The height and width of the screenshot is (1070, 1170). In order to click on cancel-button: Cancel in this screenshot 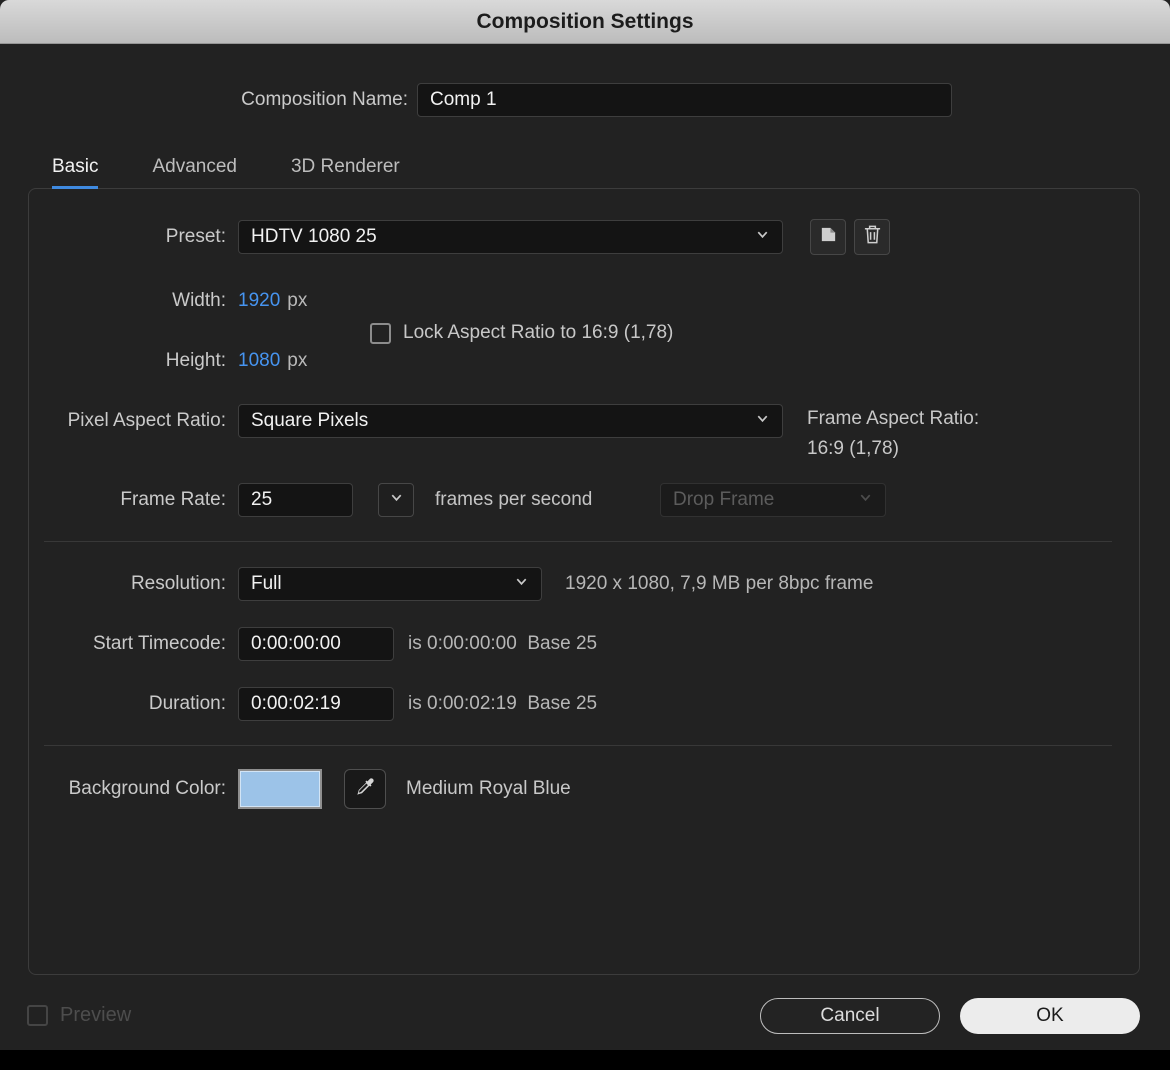, I will do `click(850, 1016)`.